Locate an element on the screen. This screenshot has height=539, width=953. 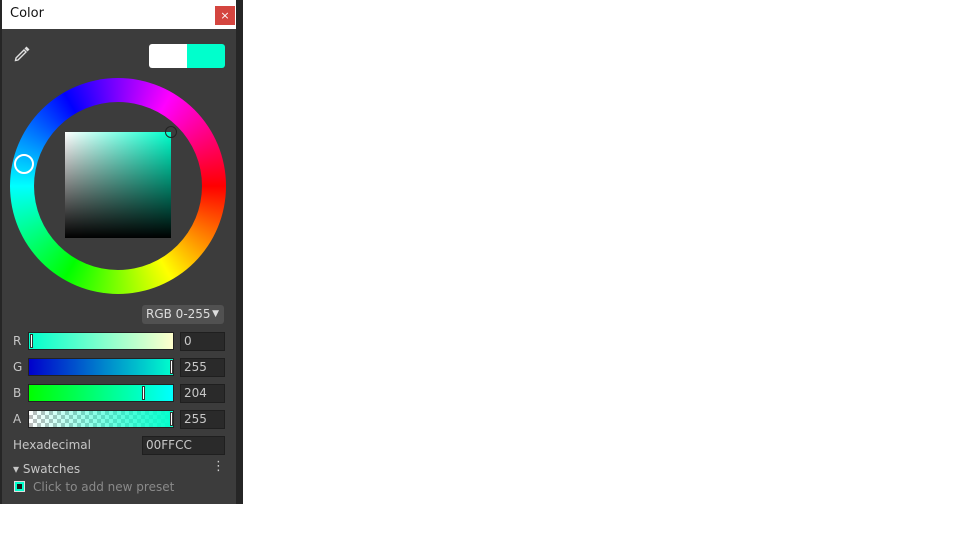
slider-b is located at coordinates (101, 393).